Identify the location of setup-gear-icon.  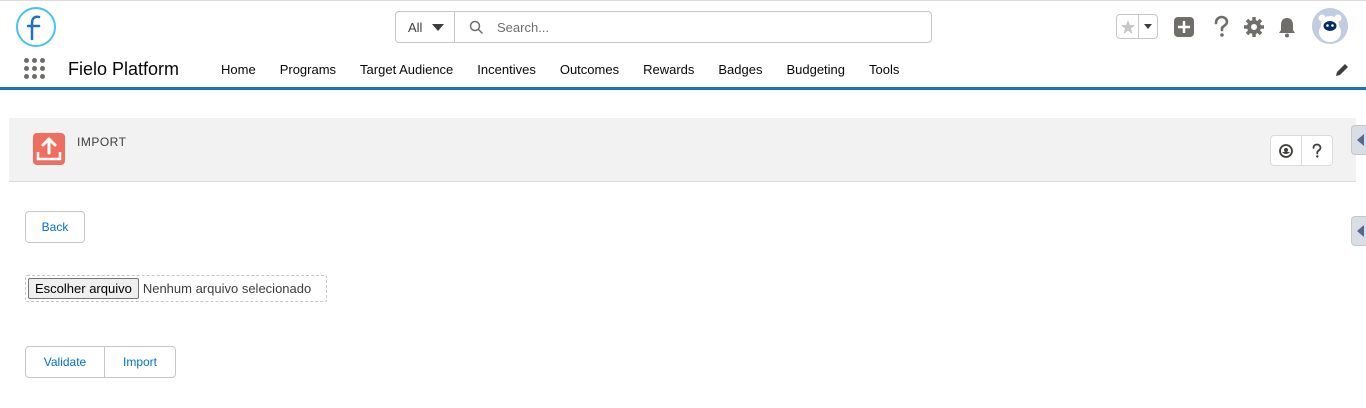
(1254, 27).